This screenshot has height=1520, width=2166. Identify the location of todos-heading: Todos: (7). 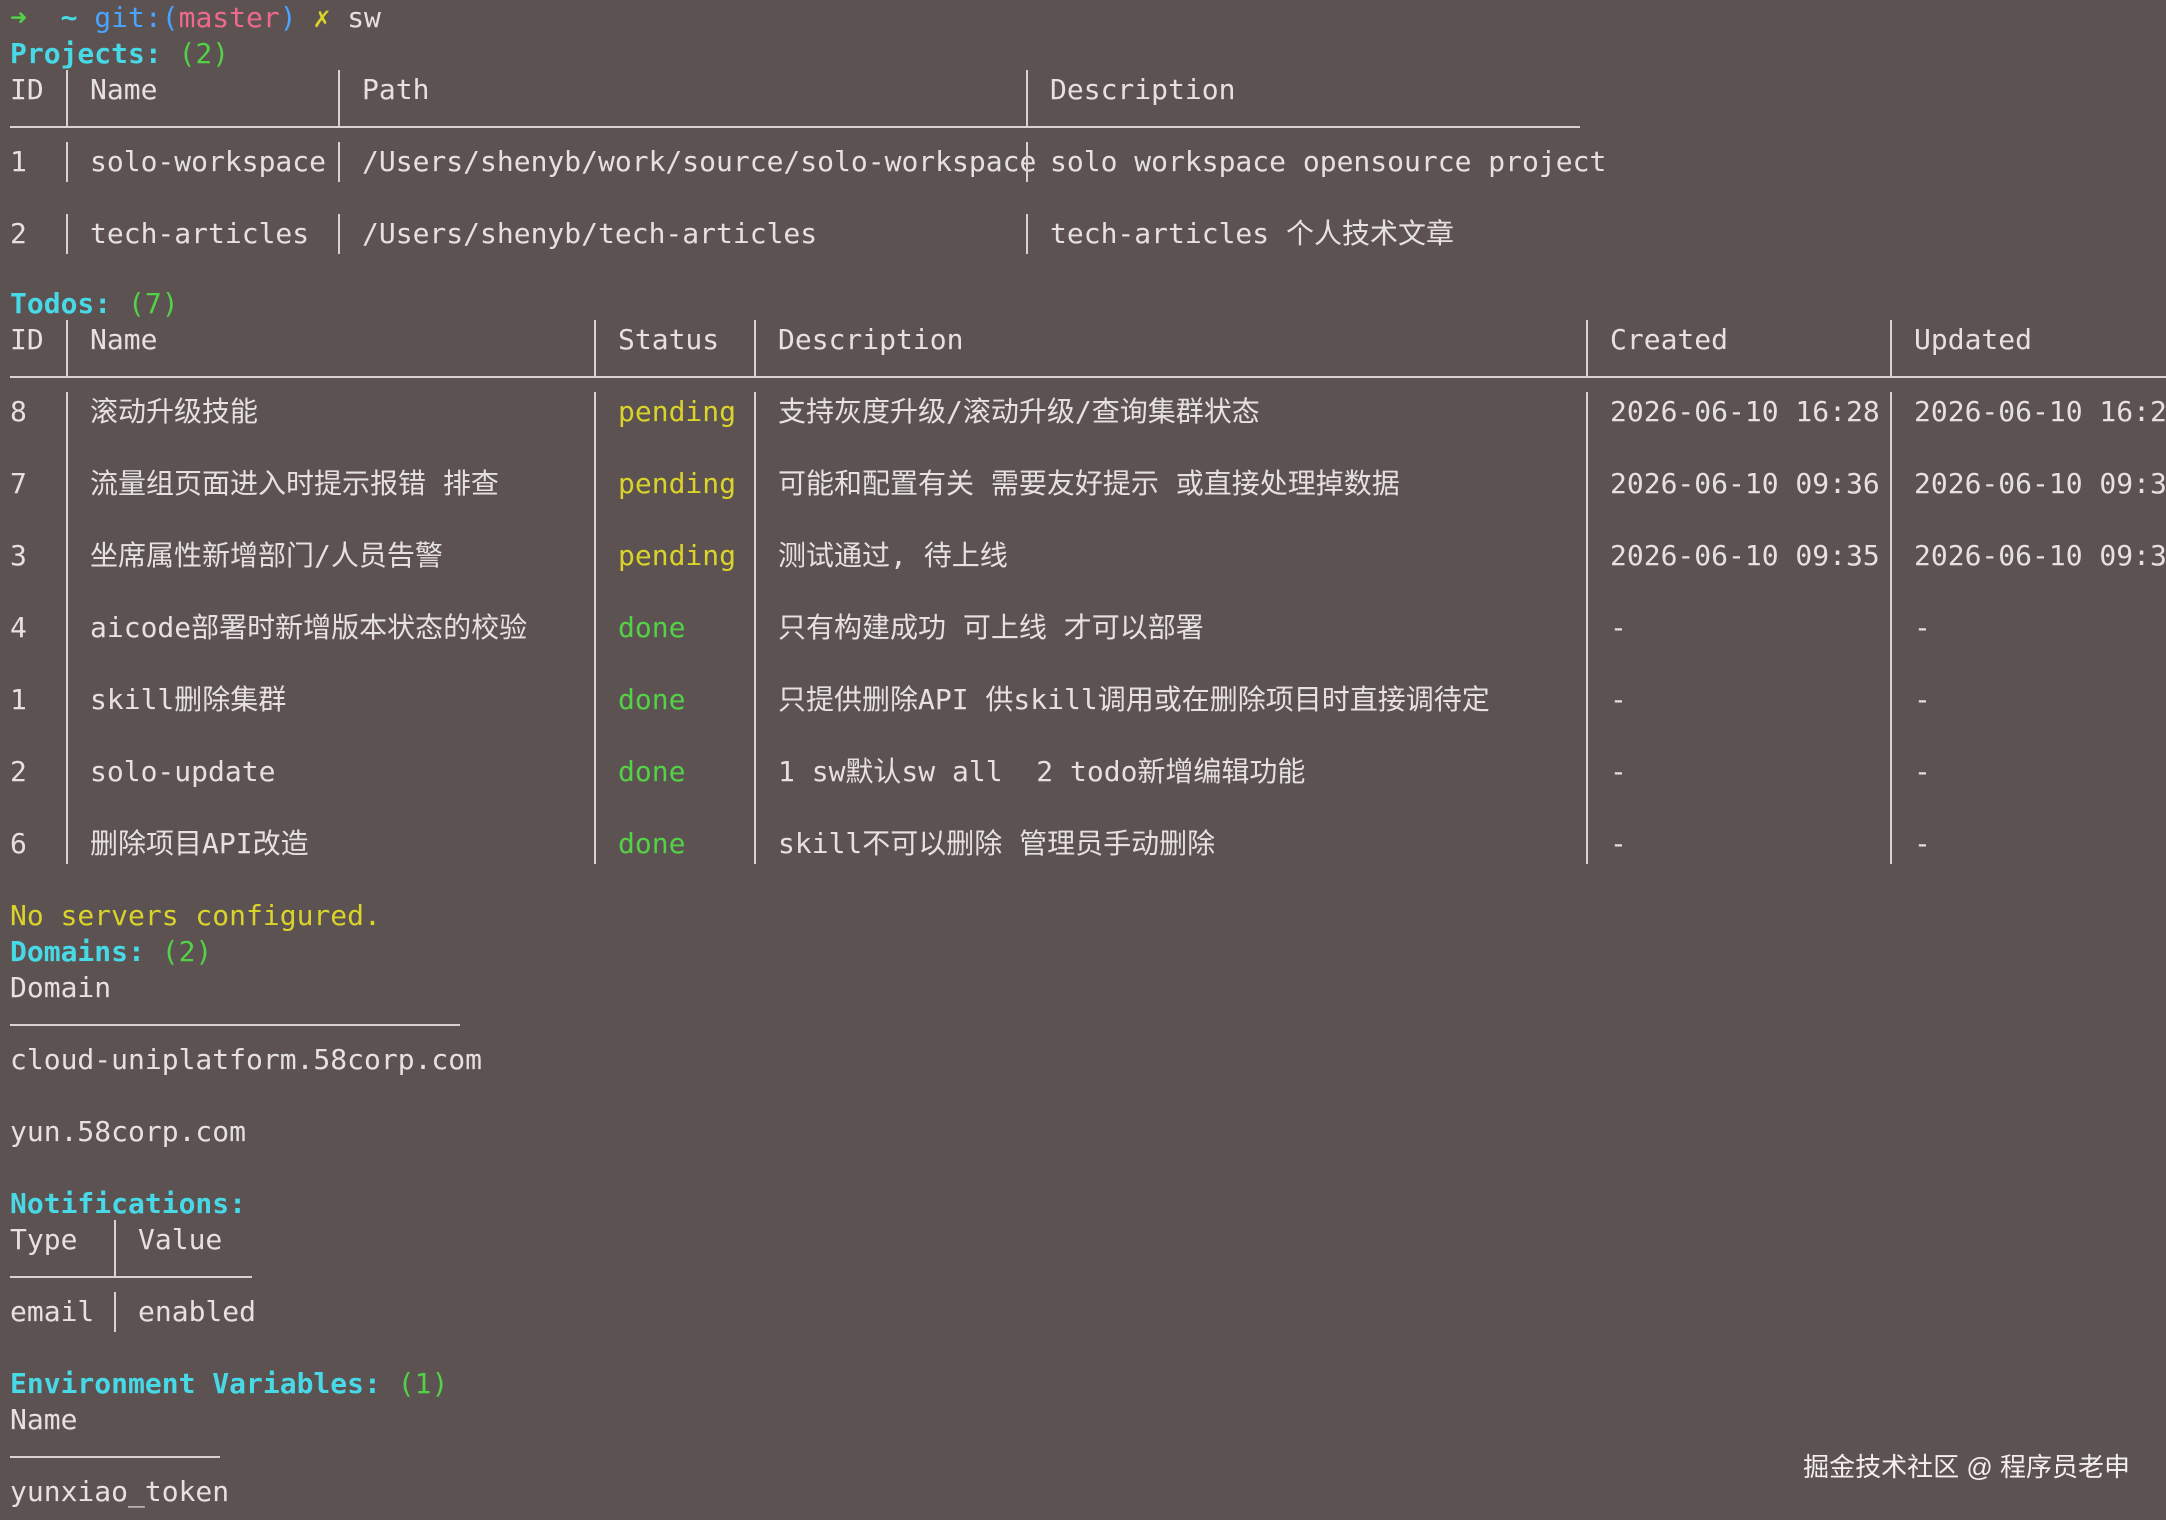
(94, 304).